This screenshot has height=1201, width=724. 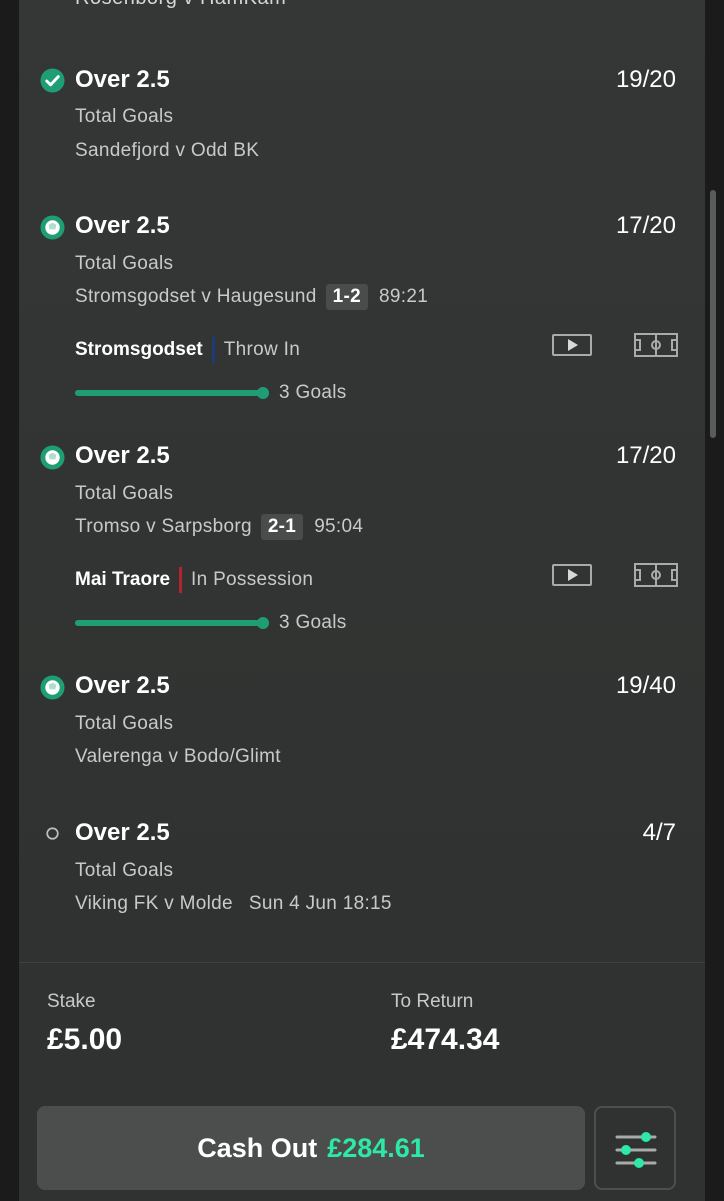 I want to click on event-name: Stromsgodset v Haugesund 1-2 89:21, so click(x=251, y=297).